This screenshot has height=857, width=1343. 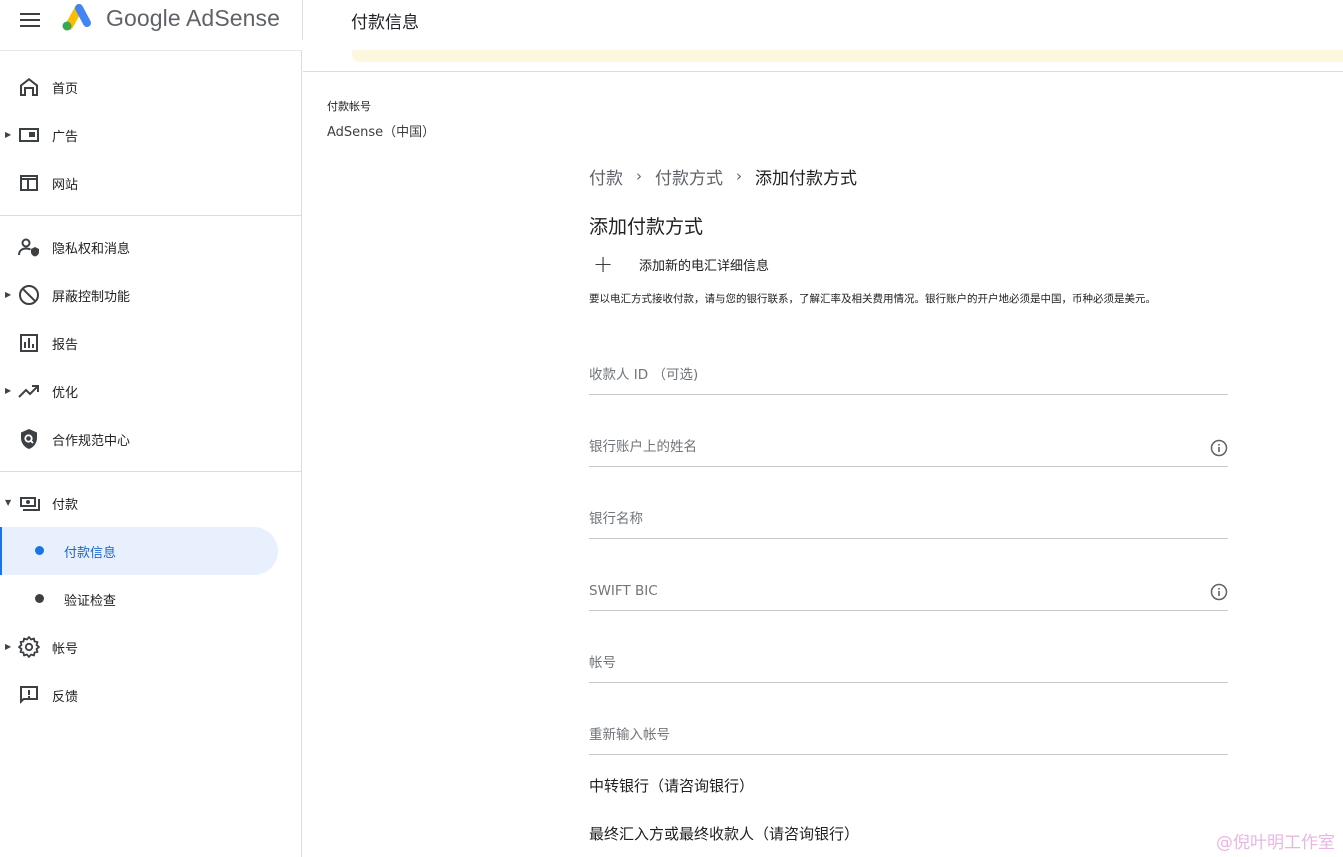 What do you see at coordinates (91, 297) in the screenshot?
I see `sidebar-item-label: 屏蔽控制功能` at bounding box center [91, 297].